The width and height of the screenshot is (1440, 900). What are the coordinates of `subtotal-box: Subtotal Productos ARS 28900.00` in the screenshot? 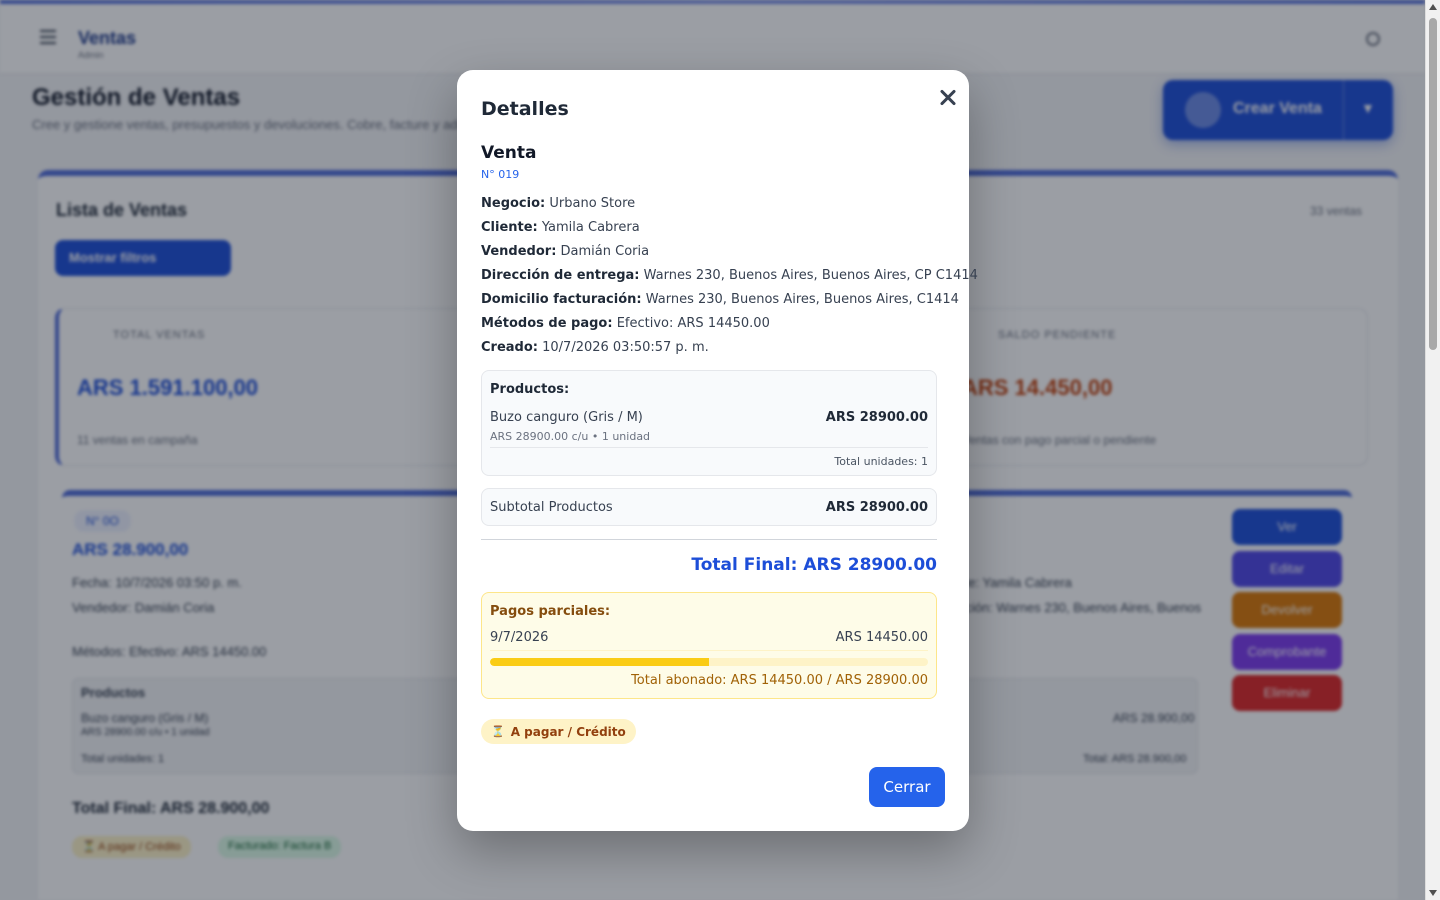 It's located at (709, 507).